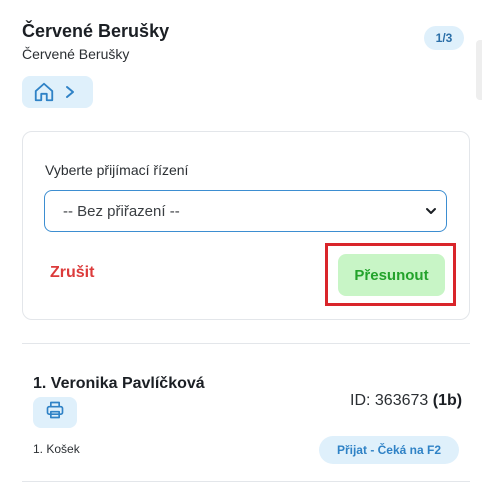 The image size is (482, 498). Describe the element at coordinates (44, 92) in the screenshot. I see `home-icon` at that location.